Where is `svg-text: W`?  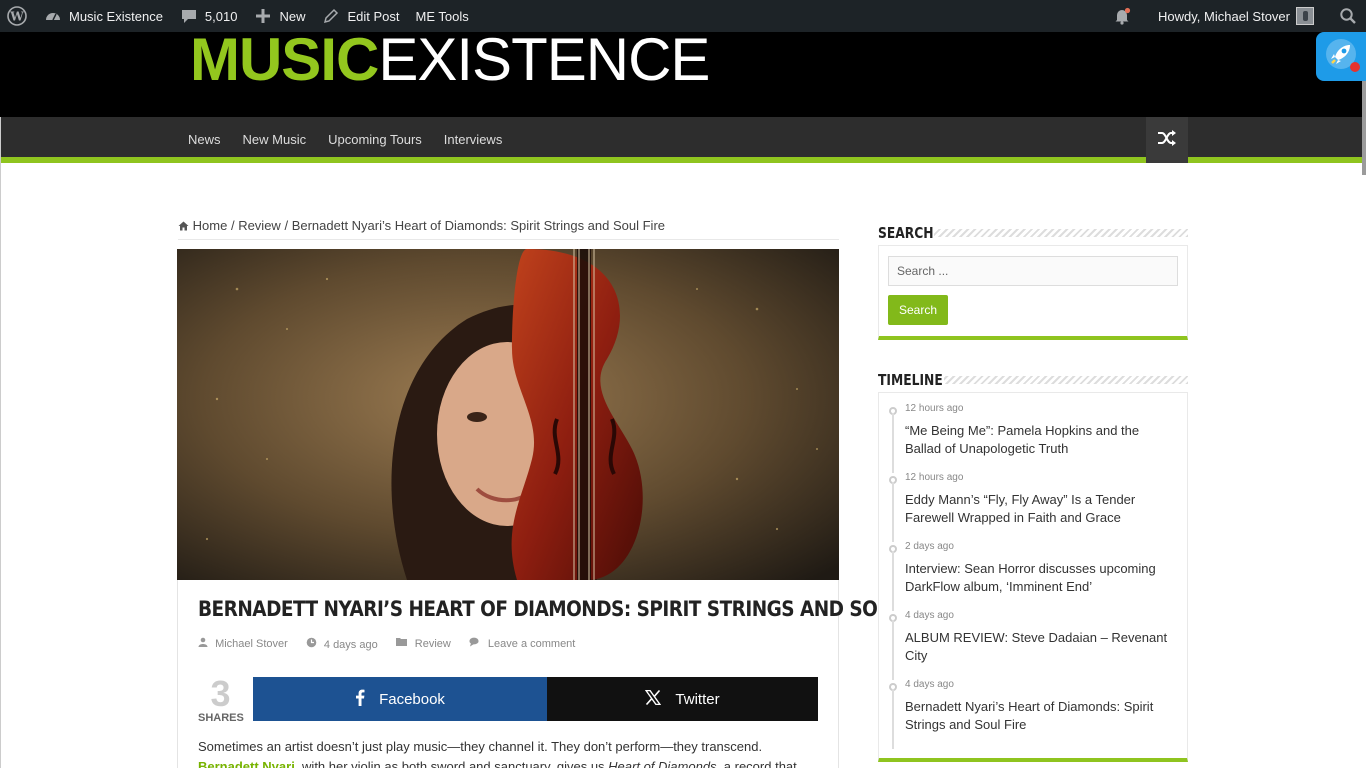
svg-text: W is located at coordinates (16, 17).